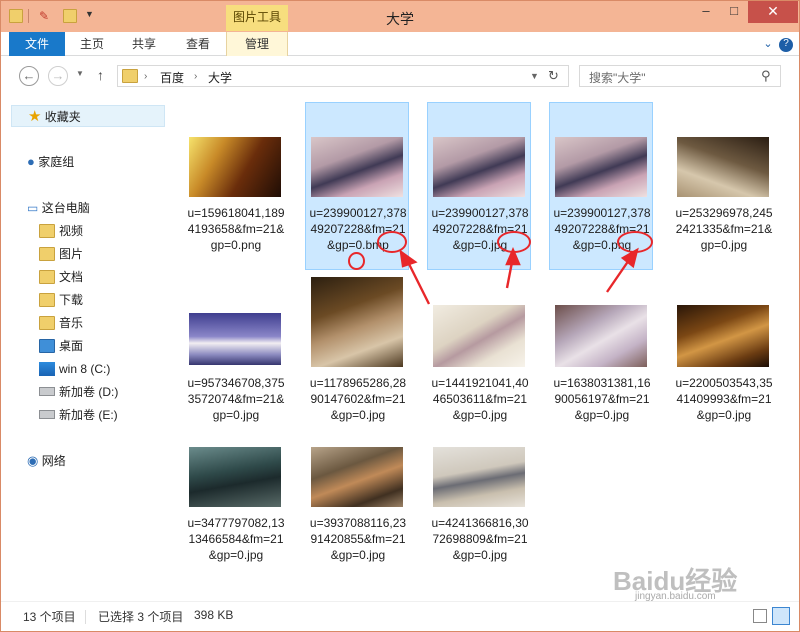 The width and height of the screenshot is (800, 632). I want to click on nav-item-label: 新加卷 (E:), so click(88, 415).